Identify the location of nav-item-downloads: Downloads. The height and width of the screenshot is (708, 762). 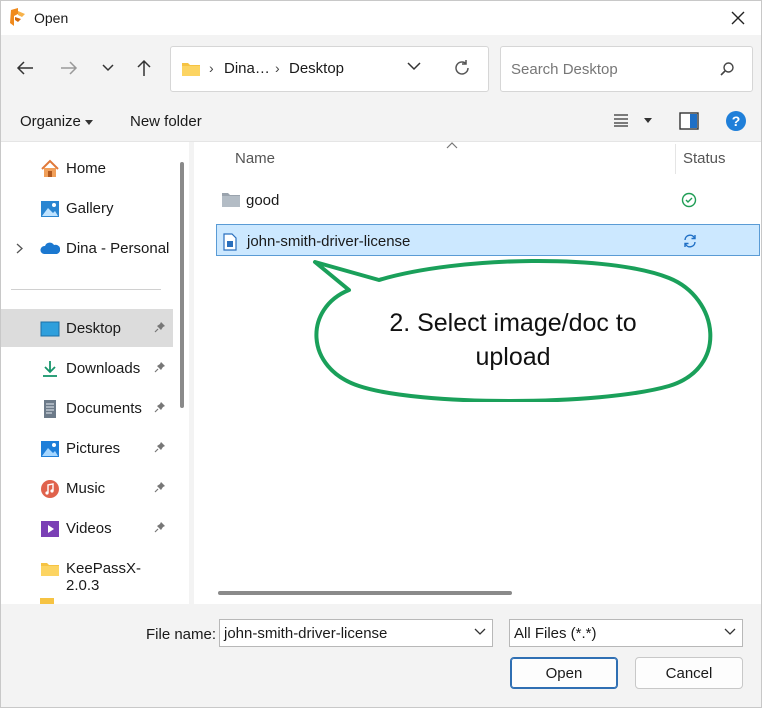
(87, 368).